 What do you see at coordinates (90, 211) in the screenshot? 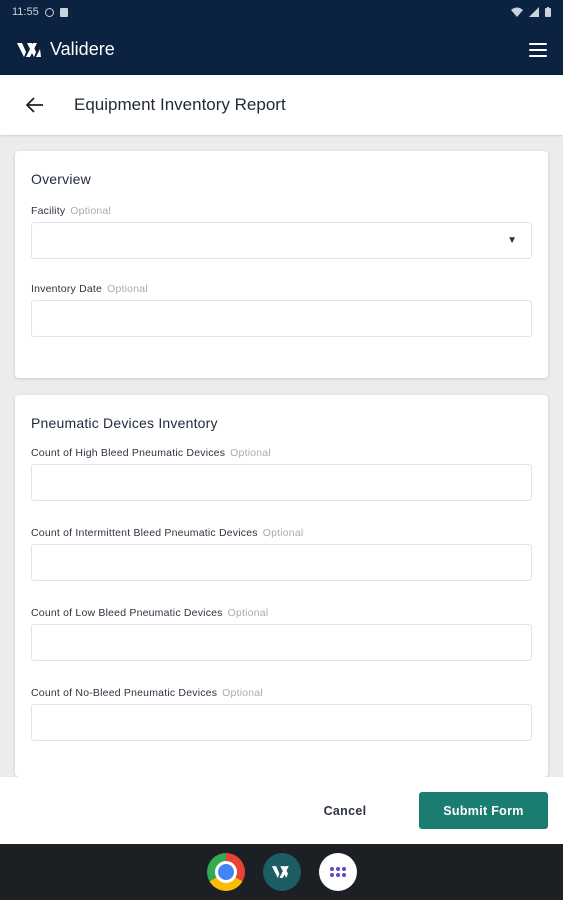
I see `facility-optional: Optional` at bounding box center [90, 211].